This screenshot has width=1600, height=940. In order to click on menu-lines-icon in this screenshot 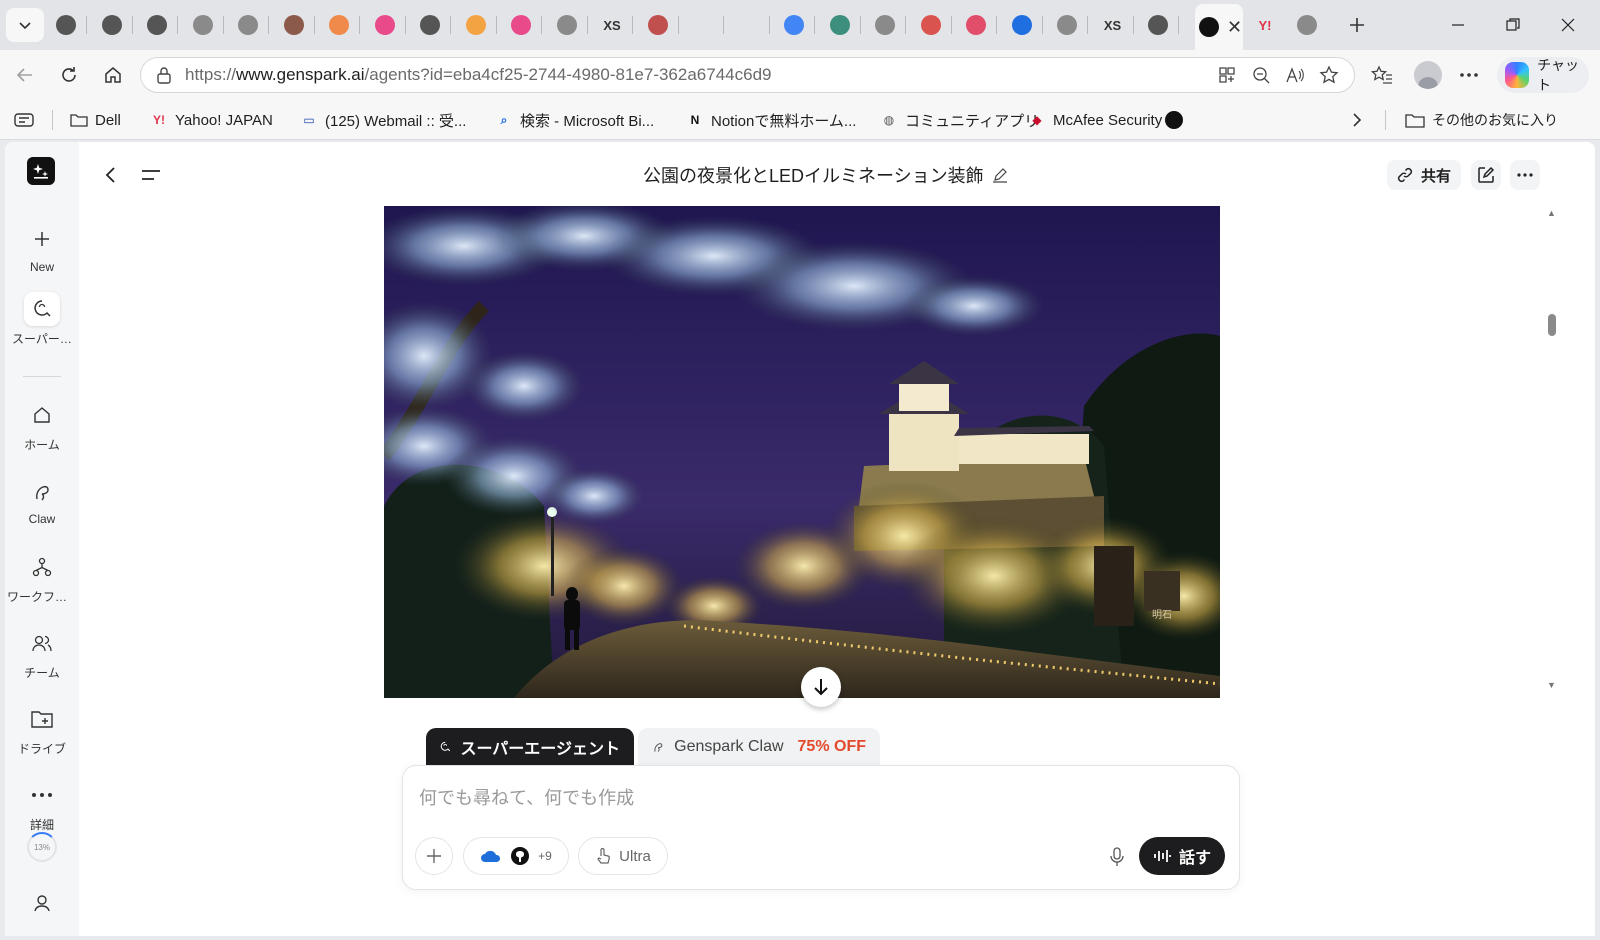, I will do `click(151, 175)`.